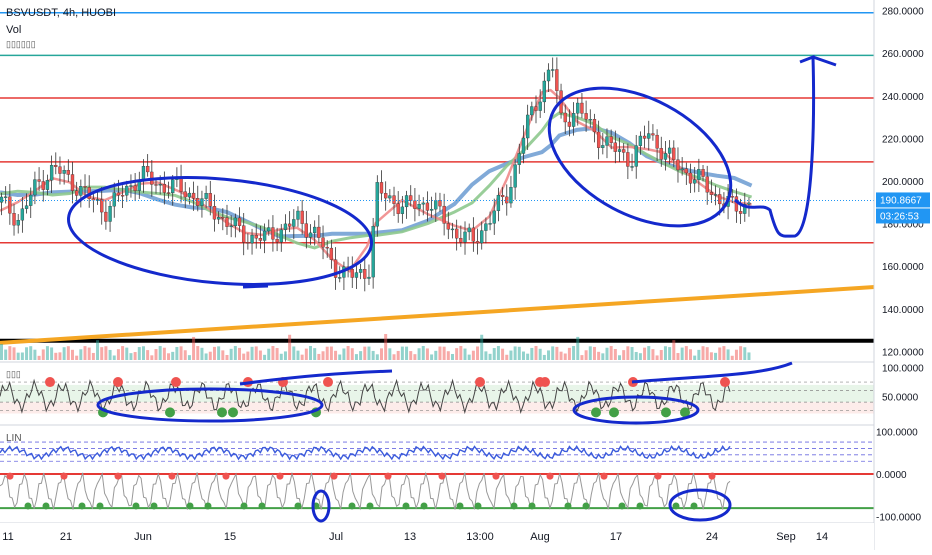 This screenshot has height=555, width=932. Describe the element at coordinates (903, 182) in the screenshot. I see `price-tick-label: 200.0000` at that location.